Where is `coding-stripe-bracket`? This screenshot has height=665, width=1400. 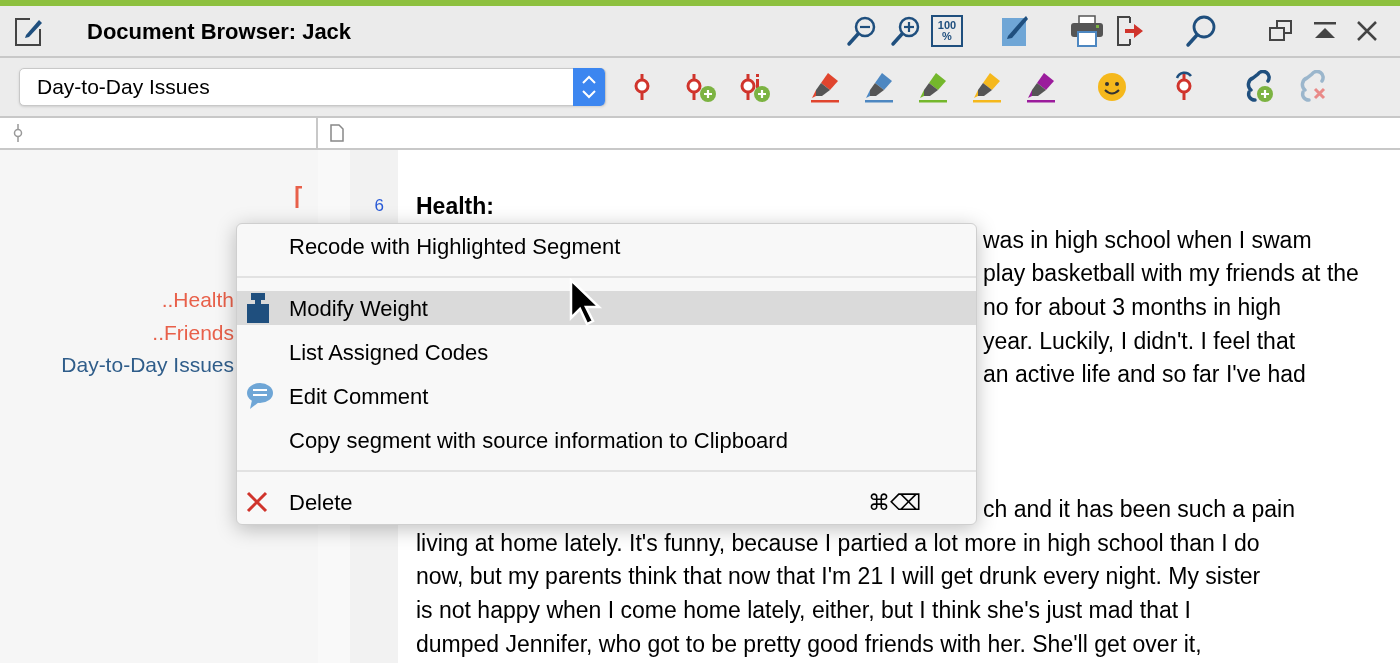
coding-stripe-bracket is located at coordinates (299, 197).